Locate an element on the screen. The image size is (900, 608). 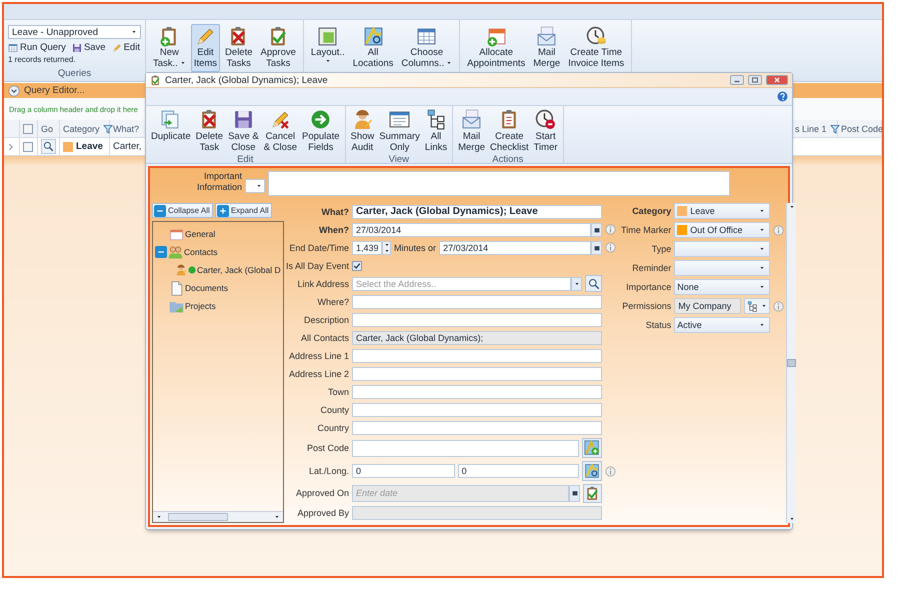
group-label: View is located at coordinates (399, 159).